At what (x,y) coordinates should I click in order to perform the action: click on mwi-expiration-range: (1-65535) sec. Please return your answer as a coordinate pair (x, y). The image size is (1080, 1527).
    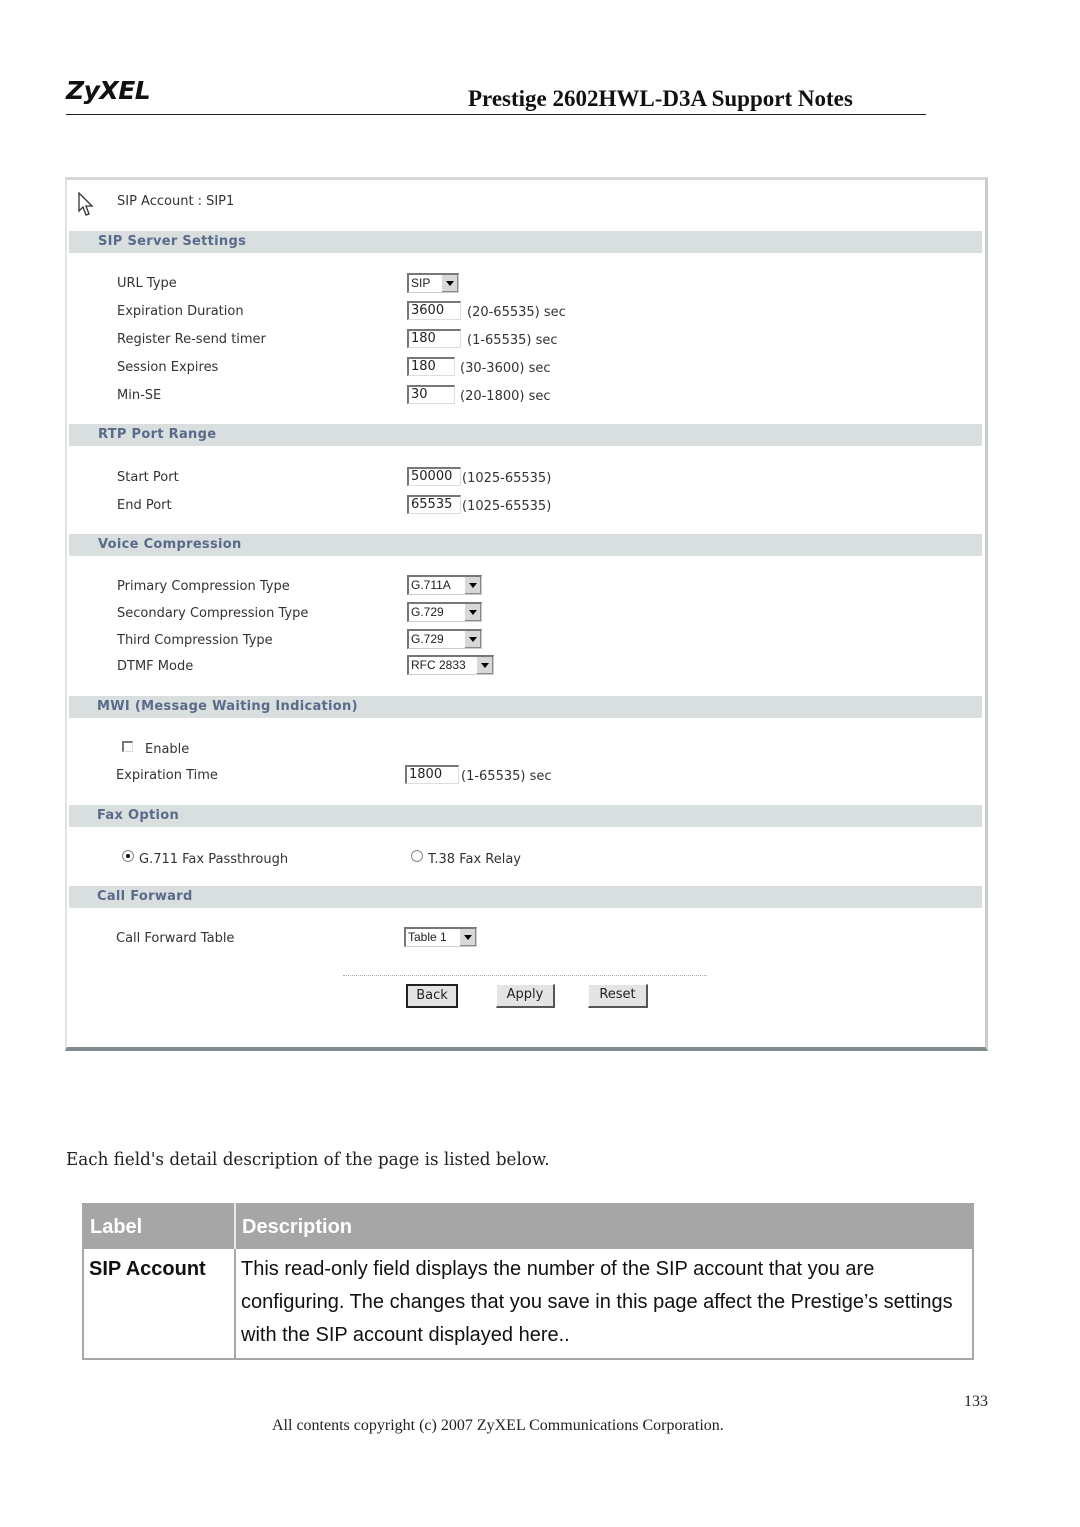
    Looking at the image, I should click on (506, 776).